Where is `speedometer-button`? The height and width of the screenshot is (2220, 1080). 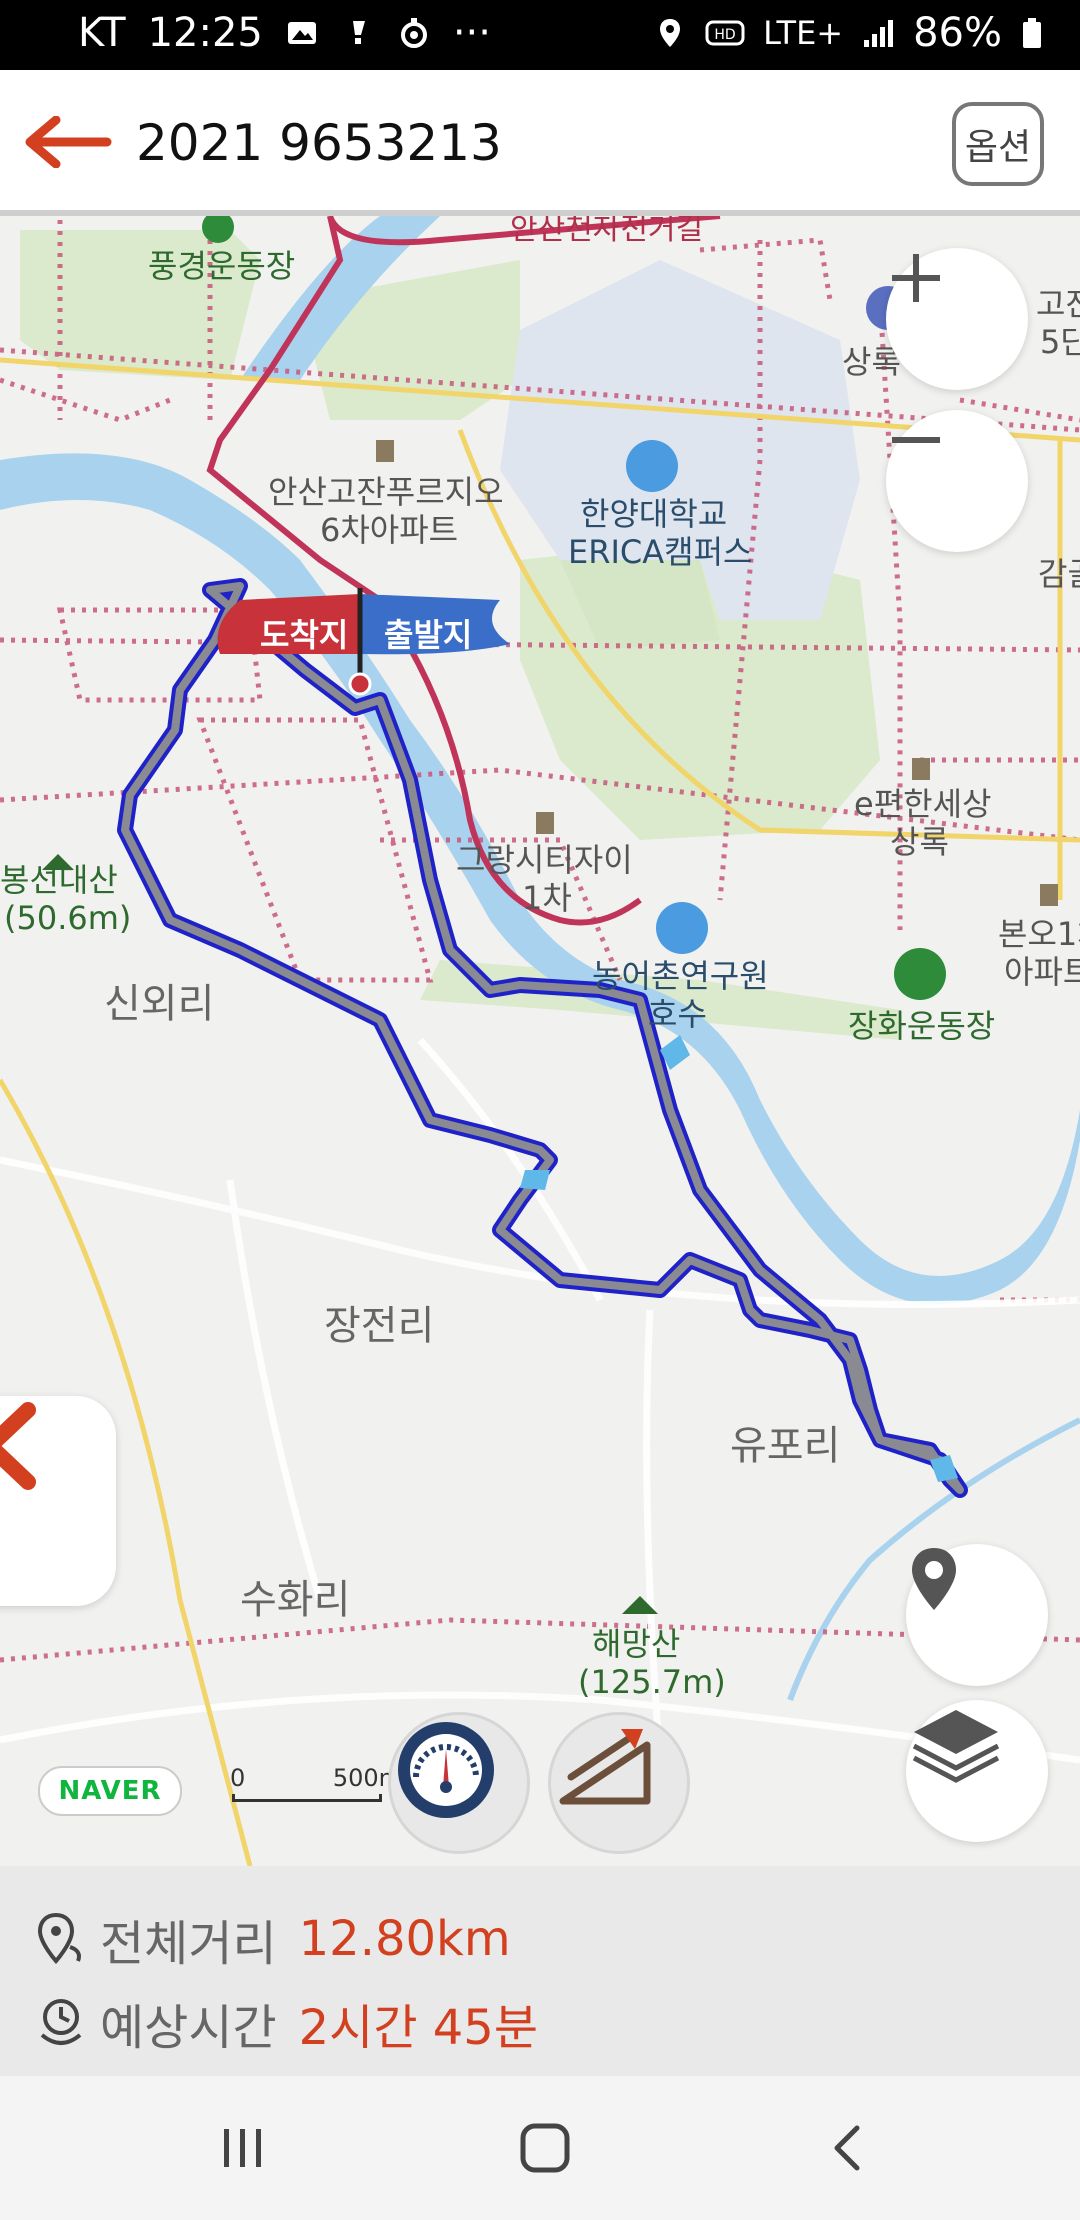 speedometer-button is located at coordinates (459, 1783).